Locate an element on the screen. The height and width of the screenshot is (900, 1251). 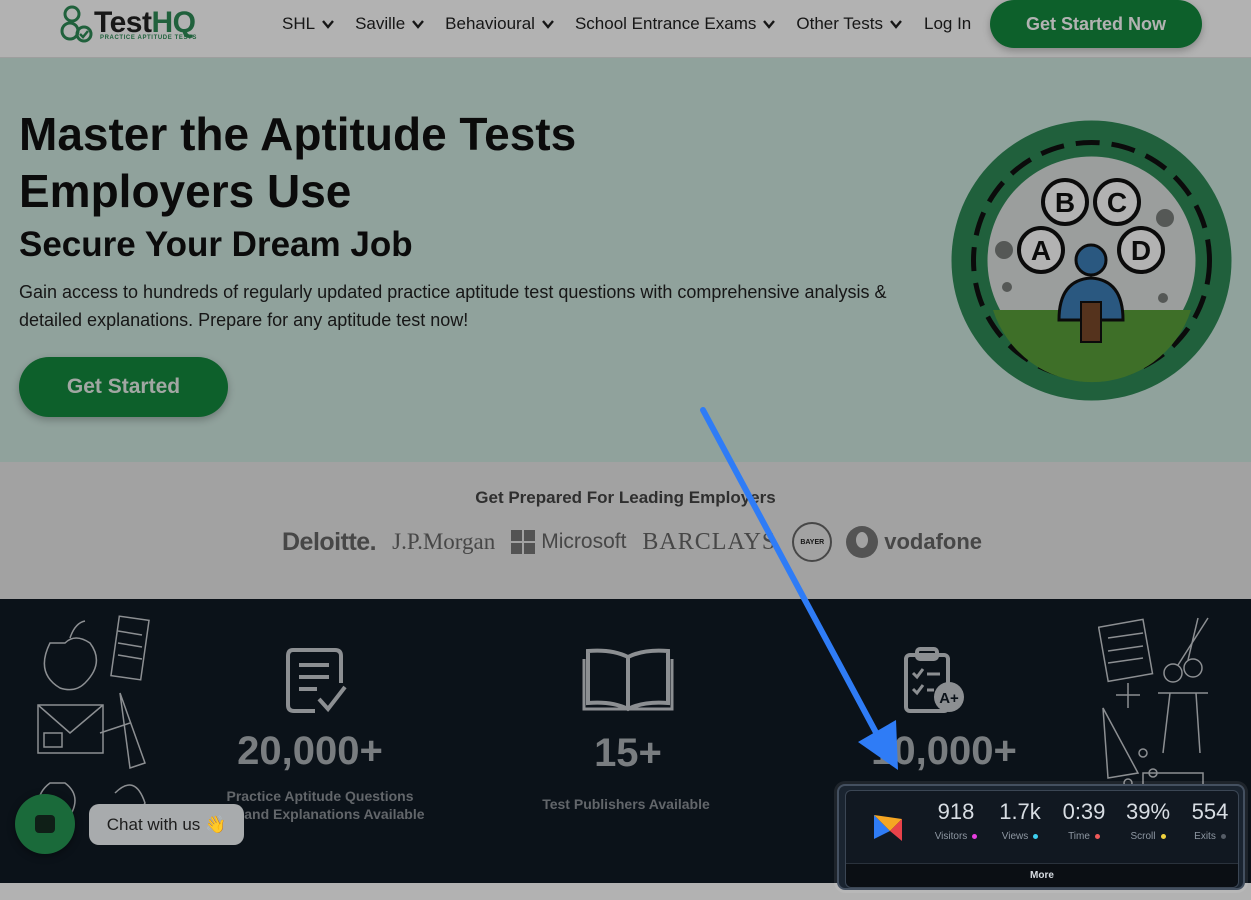
chat-bubble-icon is located at coordinates (45, 824).